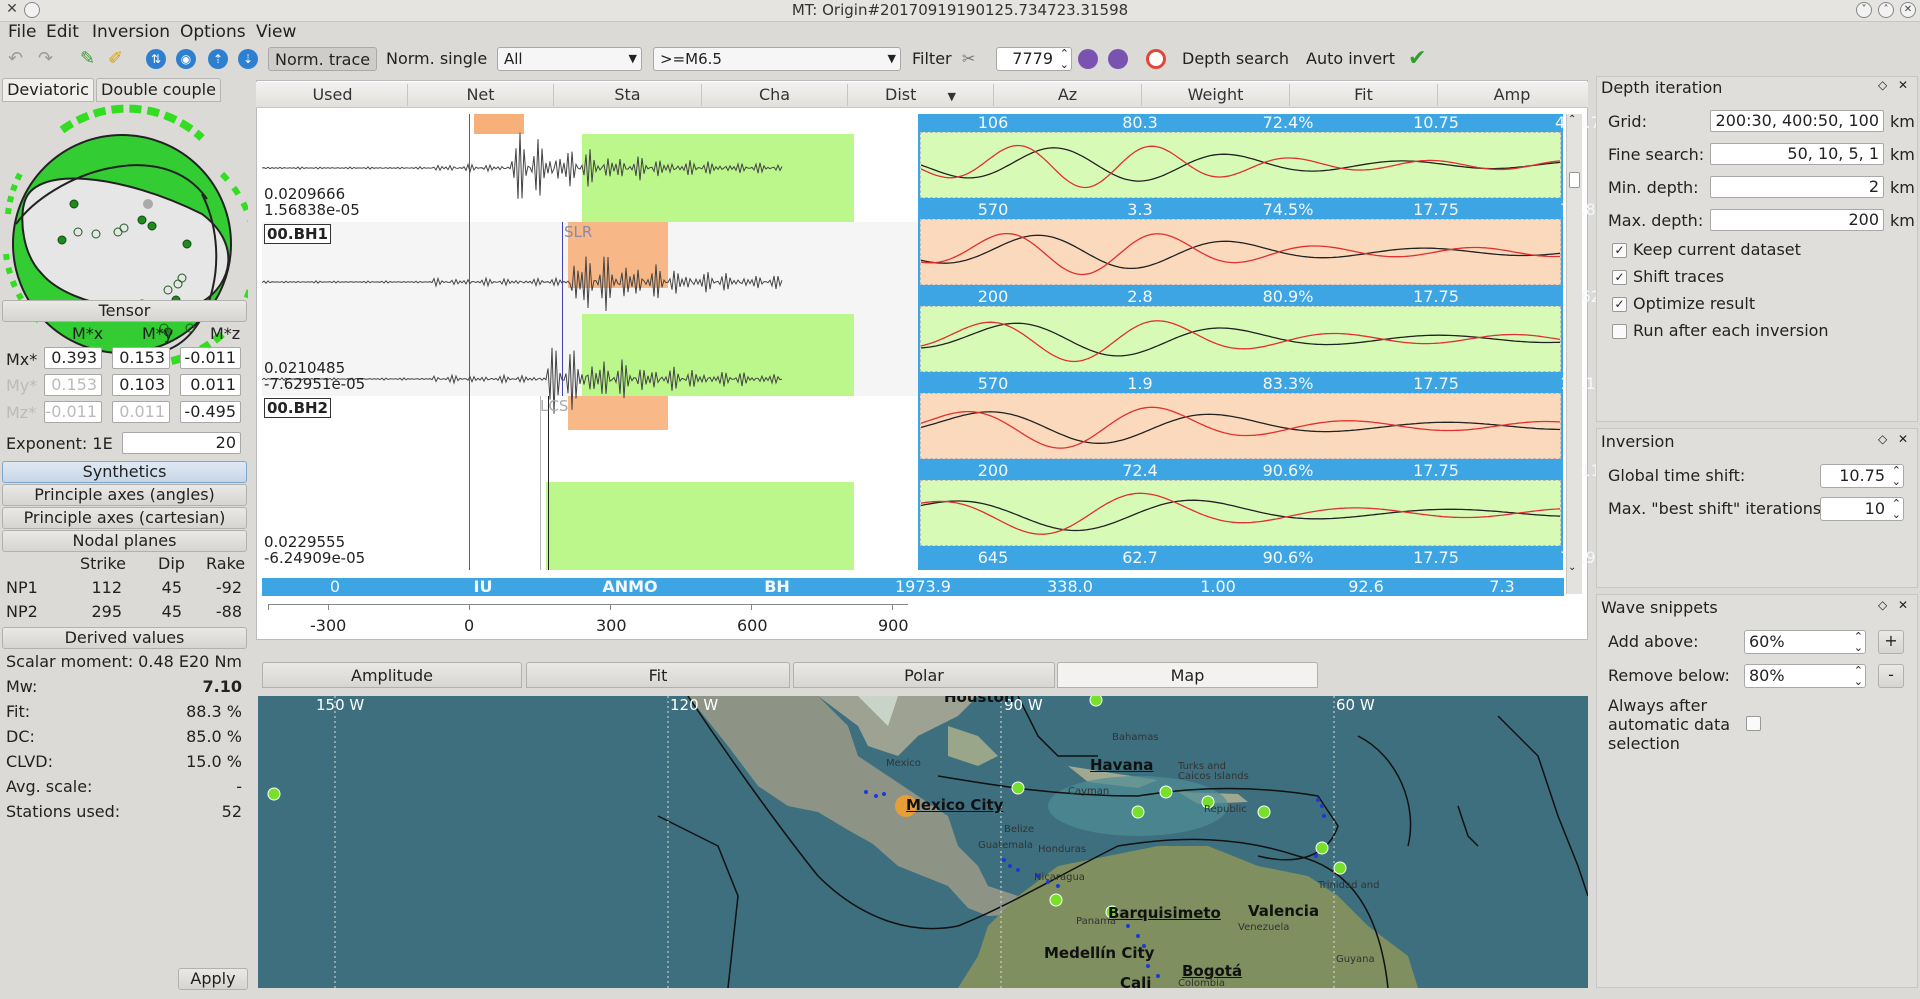  I want to click on selected-station-row: 0 IU ANMO BH 1973.9 338.0 1.00 92.6 7.3, so click(913, 587).